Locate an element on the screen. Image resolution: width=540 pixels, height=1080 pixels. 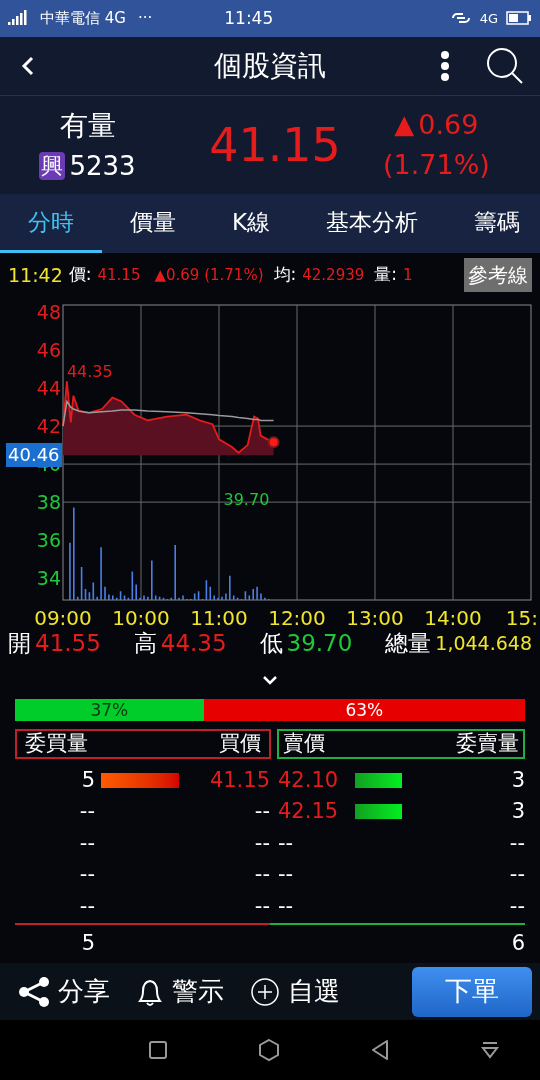
summary-value: 41.55 is located at coordinates (68, 643).